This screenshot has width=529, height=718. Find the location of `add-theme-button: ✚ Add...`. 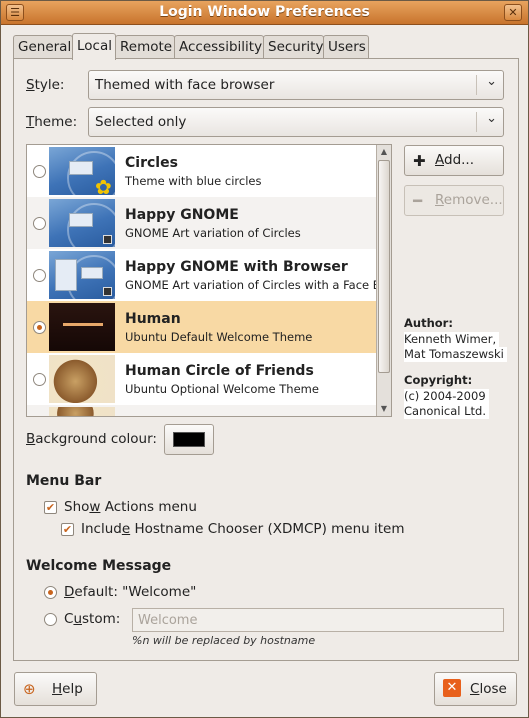

add-theme-button: ✚ Add... is located at coordinates (454, 160).